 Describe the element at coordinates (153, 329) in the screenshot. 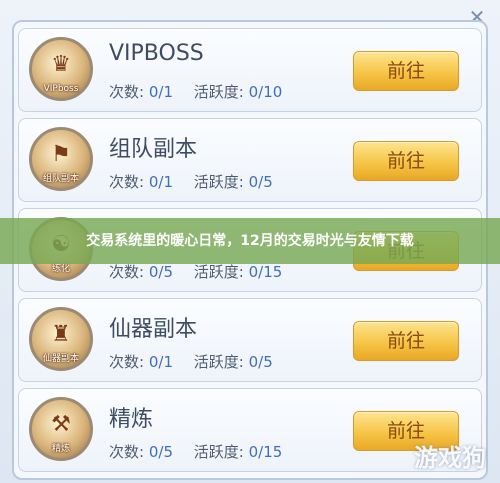

I see `activity-title: 仙器副本` at that location.